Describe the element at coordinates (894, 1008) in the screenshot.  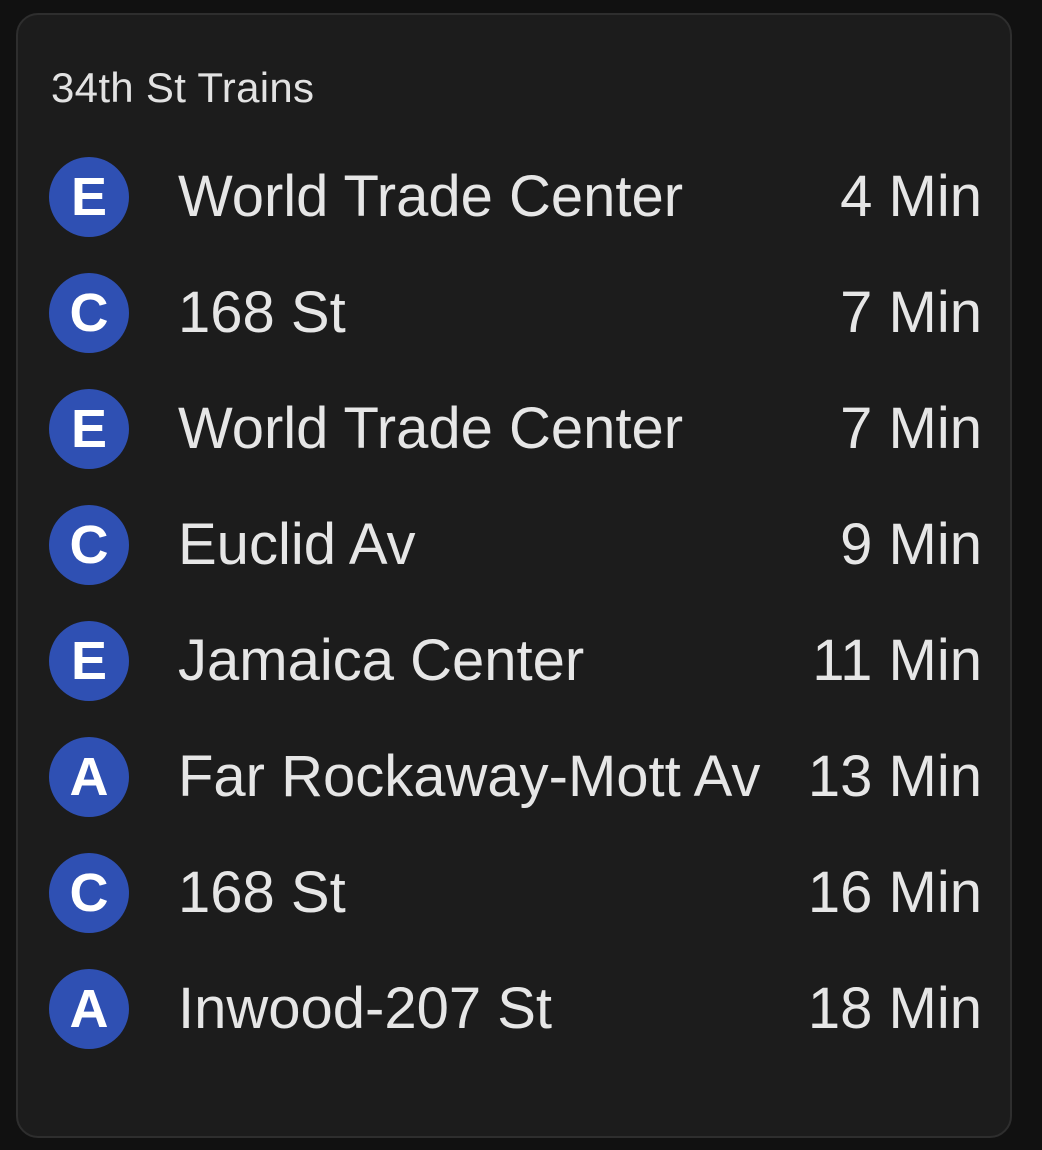
I see `eta-label: 18 Min` at that location.